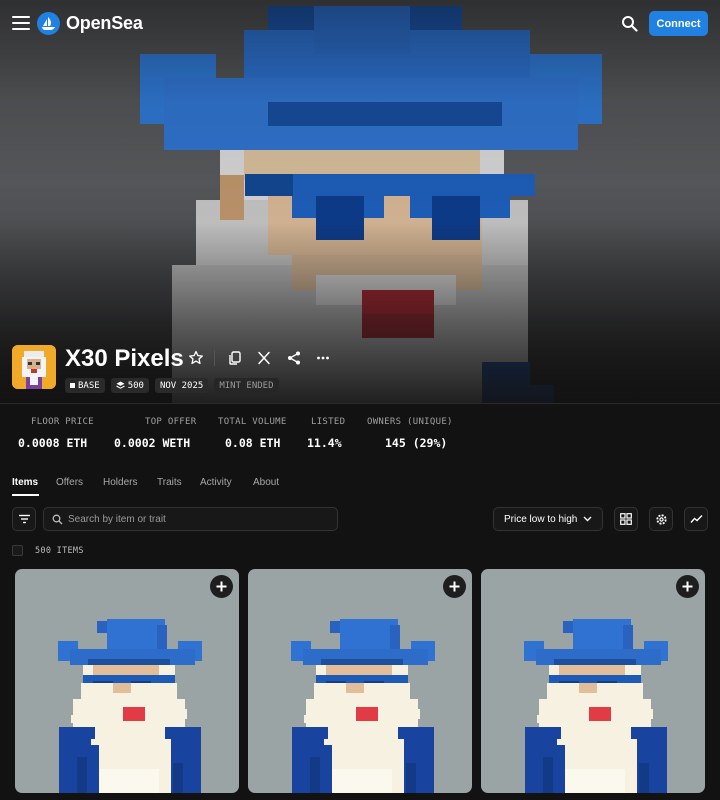  What do you see at coordinates (72, 385) in the screenshot?
I see `chain-square-icon` at bounding box center [72, 385].